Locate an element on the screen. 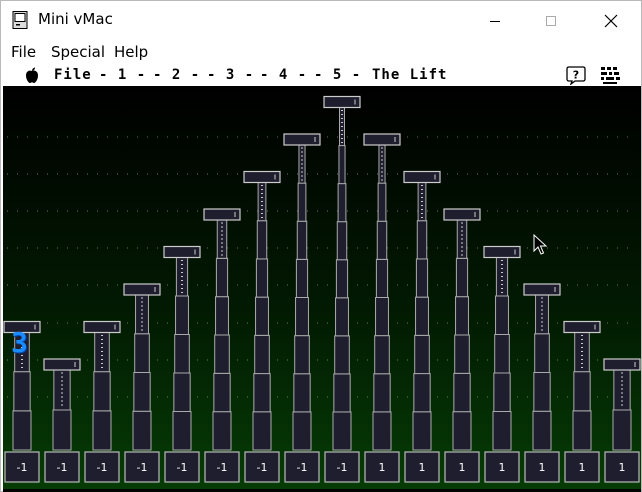  mac-menu-level-3: - 3 - is located at coordinates (230, 75).